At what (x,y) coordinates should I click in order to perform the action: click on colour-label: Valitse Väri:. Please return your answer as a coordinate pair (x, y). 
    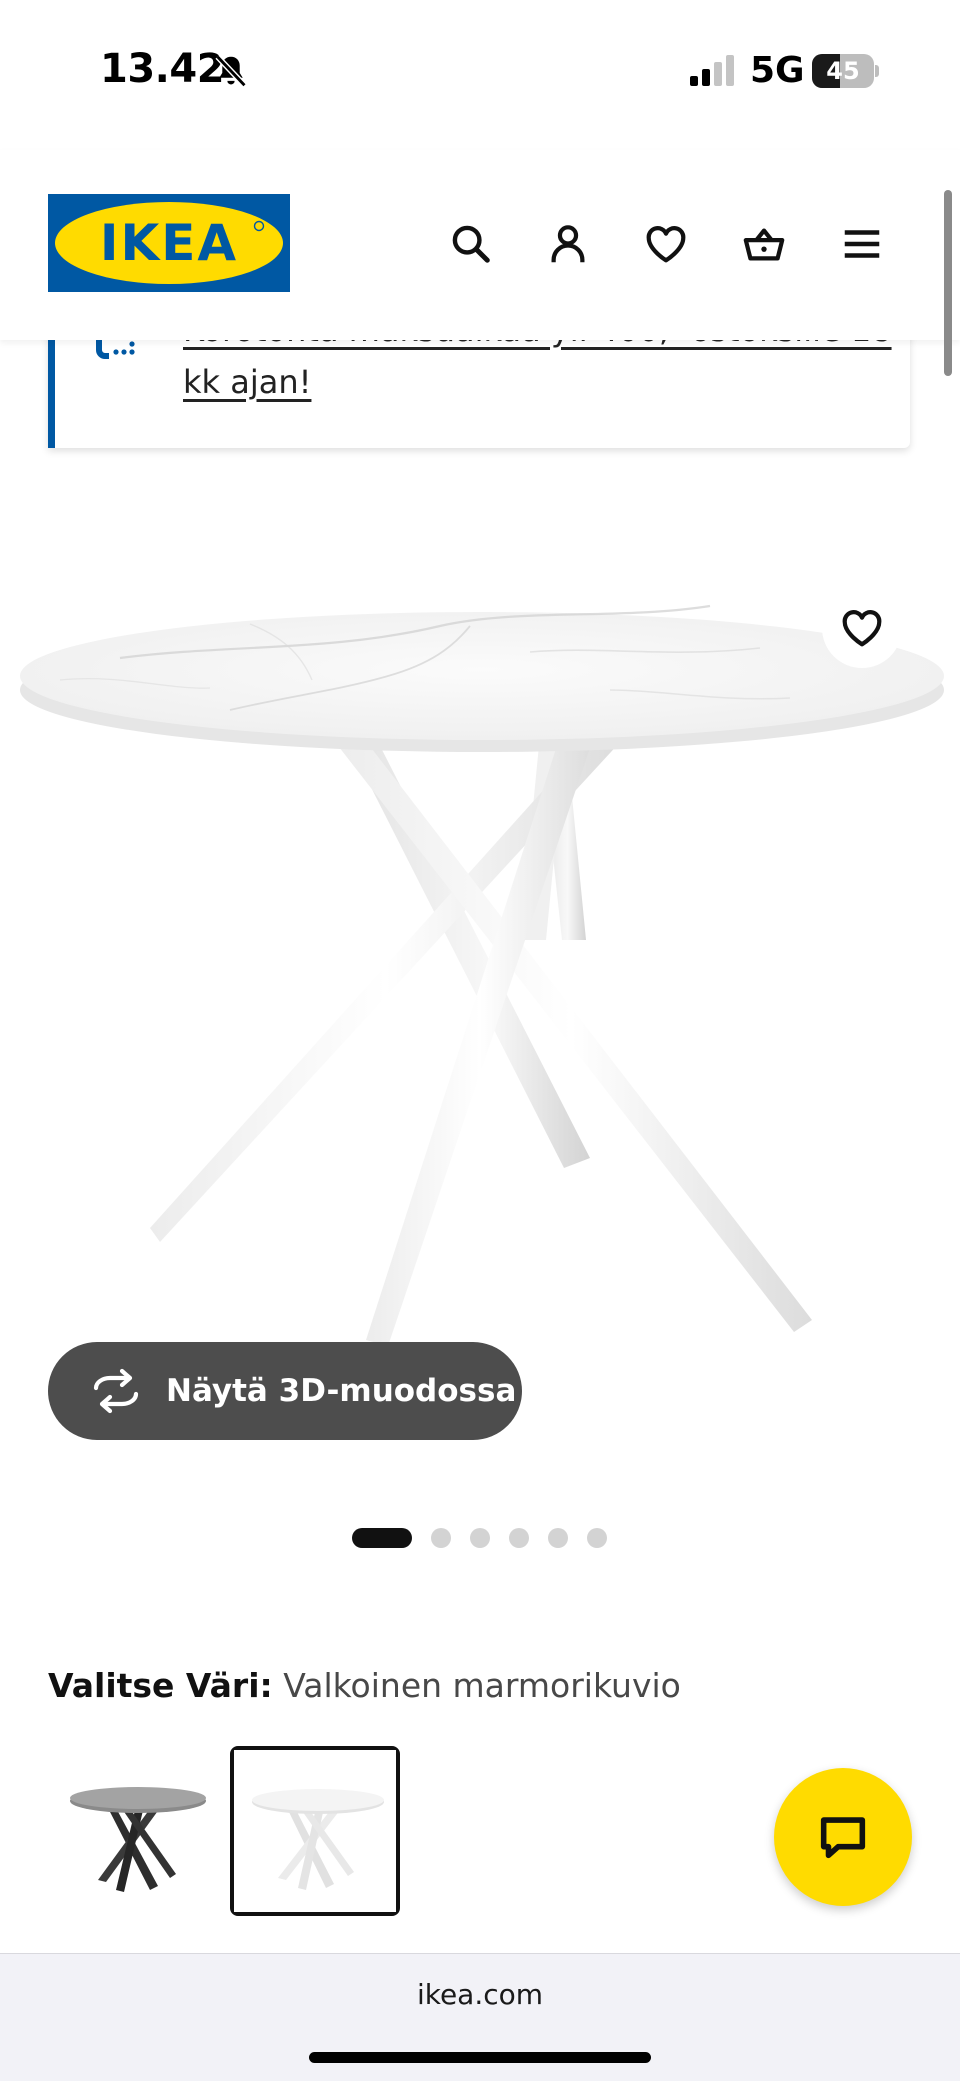
    Looking at the image, I should click on (160, 1685).